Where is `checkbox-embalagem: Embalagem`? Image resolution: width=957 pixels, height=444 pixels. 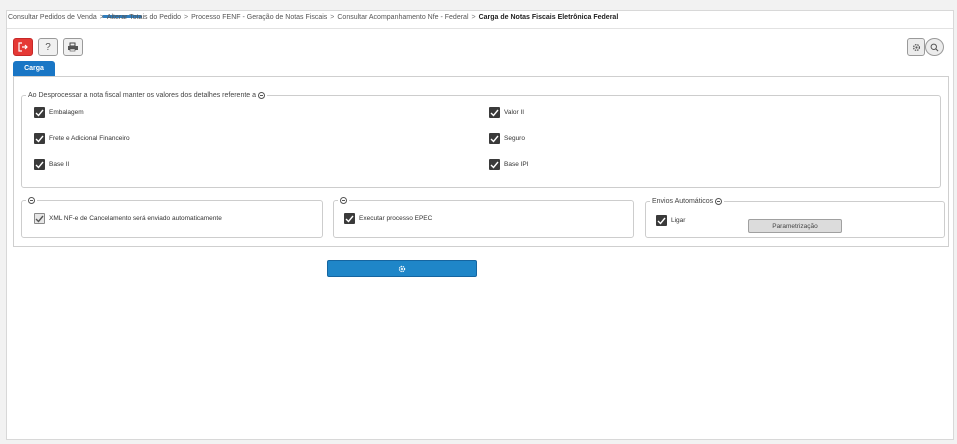
checkbox-embalagem: Embalagem is located at coordinates (59, 112).